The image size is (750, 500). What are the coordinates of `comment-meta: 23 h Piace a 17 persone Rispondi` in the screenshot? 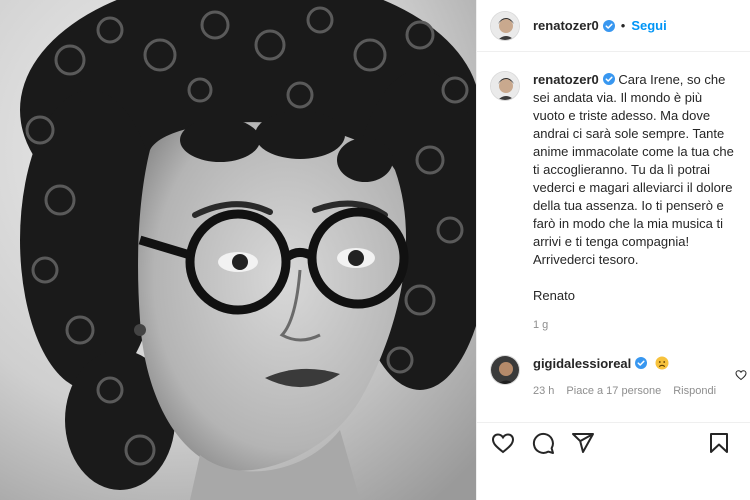 It's located at (633, 391).